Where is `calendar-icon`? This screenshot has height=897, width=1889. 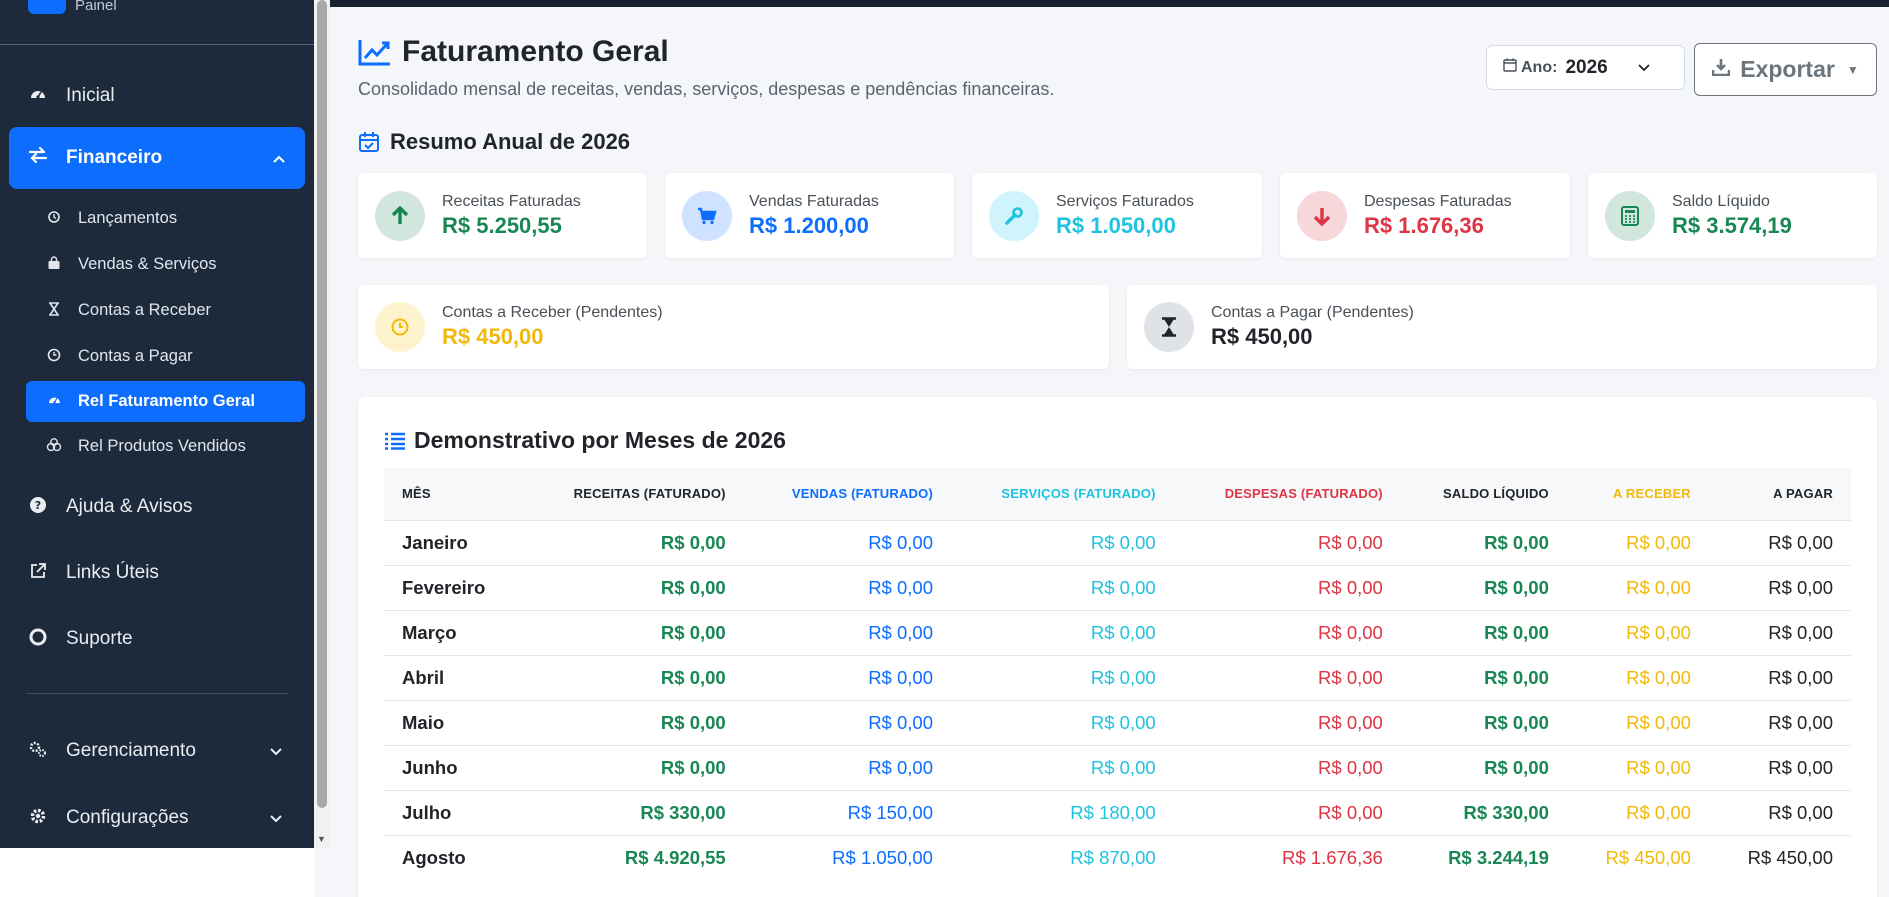 calendar-icon is located at coordinates (1510, 67).